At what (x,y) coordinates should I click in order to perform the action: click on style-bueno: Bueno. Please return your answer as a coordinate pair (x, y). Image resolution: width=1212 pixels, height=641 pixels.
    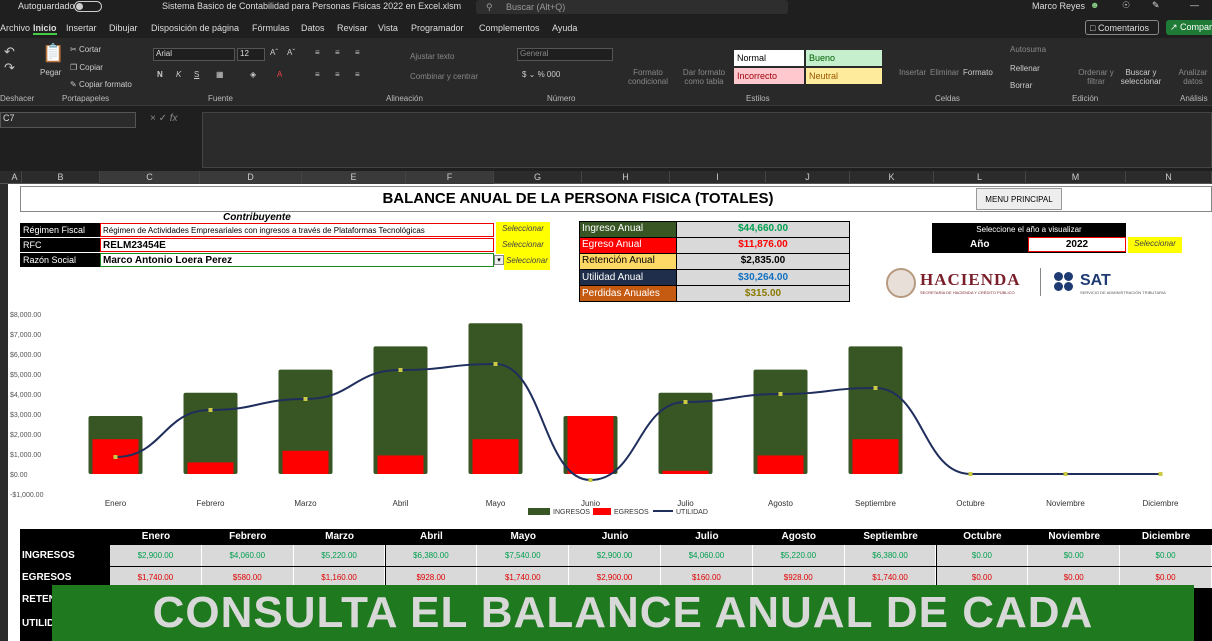
    Looking at the image, I should click on (844, 58).